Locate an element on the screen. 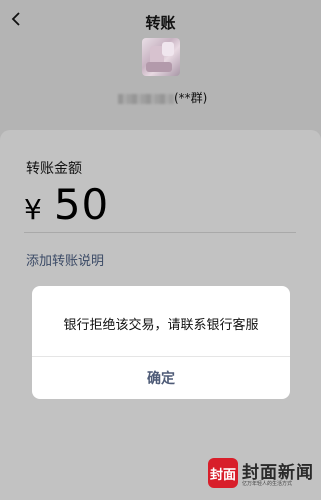  currency-symbol: ¥ is located at coordinates (33, 209).